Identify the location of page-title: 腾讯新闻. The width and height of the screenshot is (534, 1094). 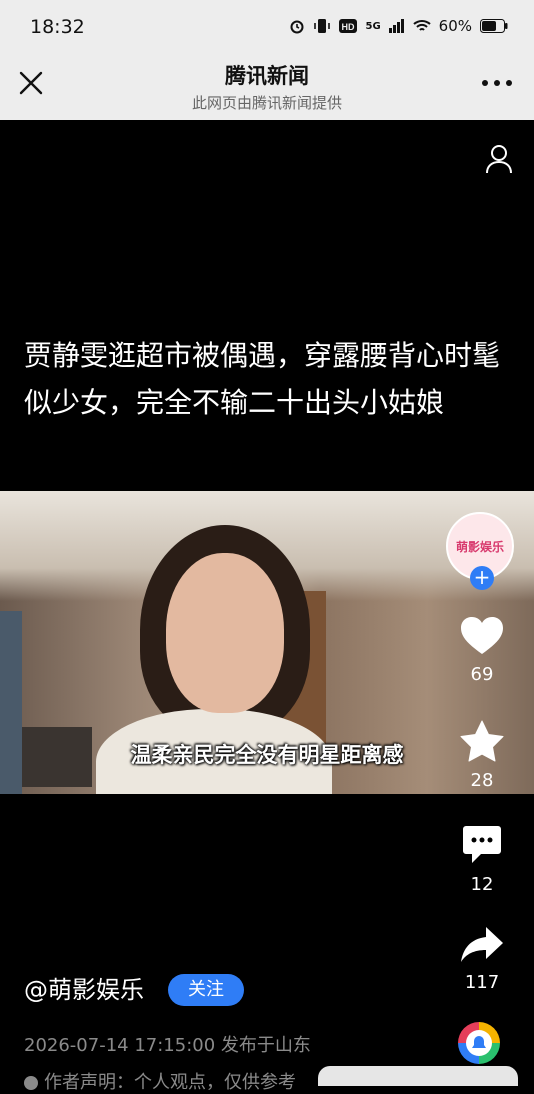
(267, 76).